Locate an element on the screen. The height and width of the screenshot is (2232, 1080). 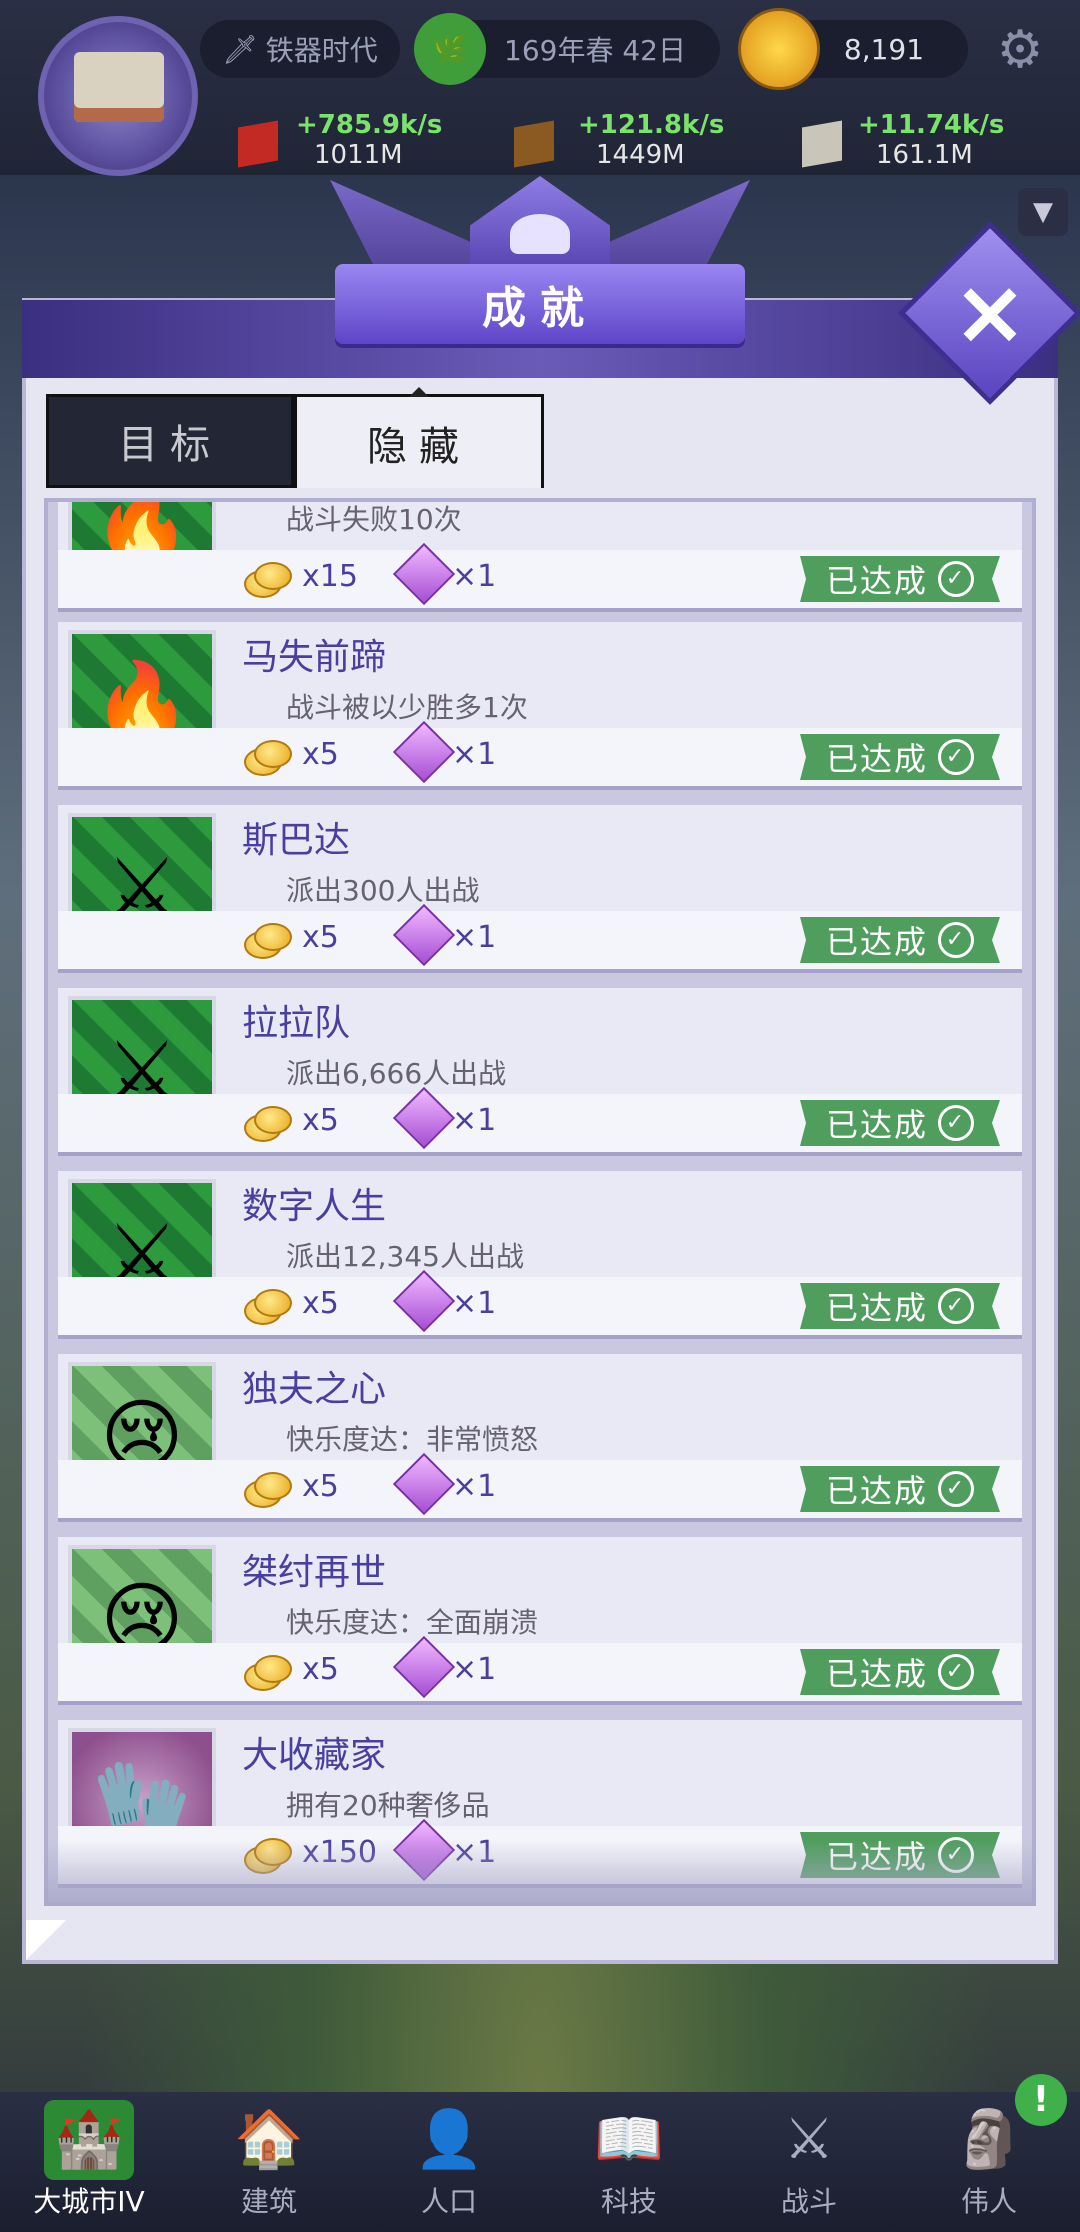
achievement-desc: 战斗失败10次 is located at coordinates (374, 519).